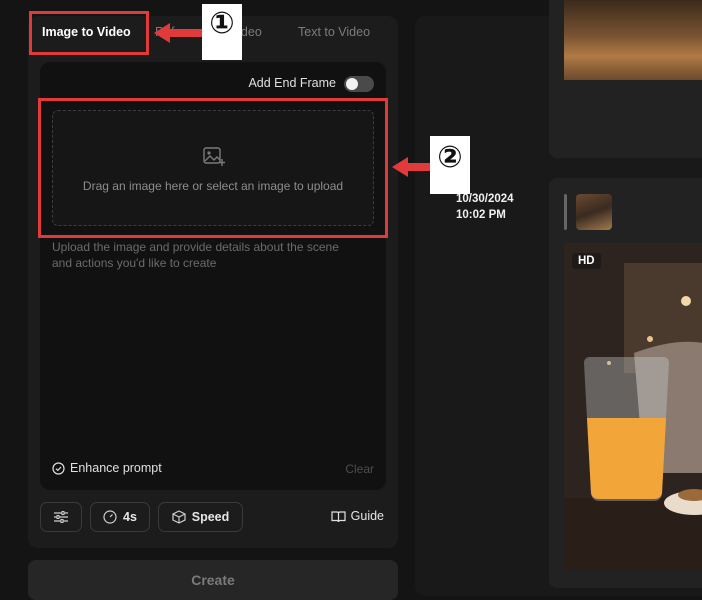 This screenshot has height=600, width=702. What do you see at coordinates (222, 32) in the screenshot?
I see `annotation-marker-1: ①` at bounding box center [222, 32].